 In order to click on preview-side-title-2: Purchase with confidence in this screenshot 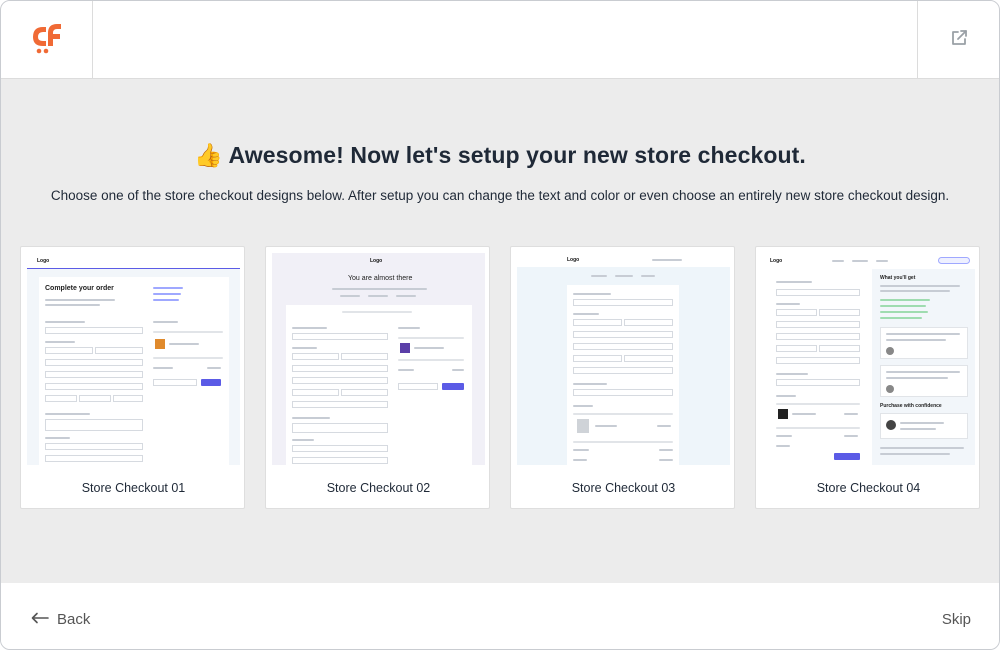, I will do `click(911, 406)`.